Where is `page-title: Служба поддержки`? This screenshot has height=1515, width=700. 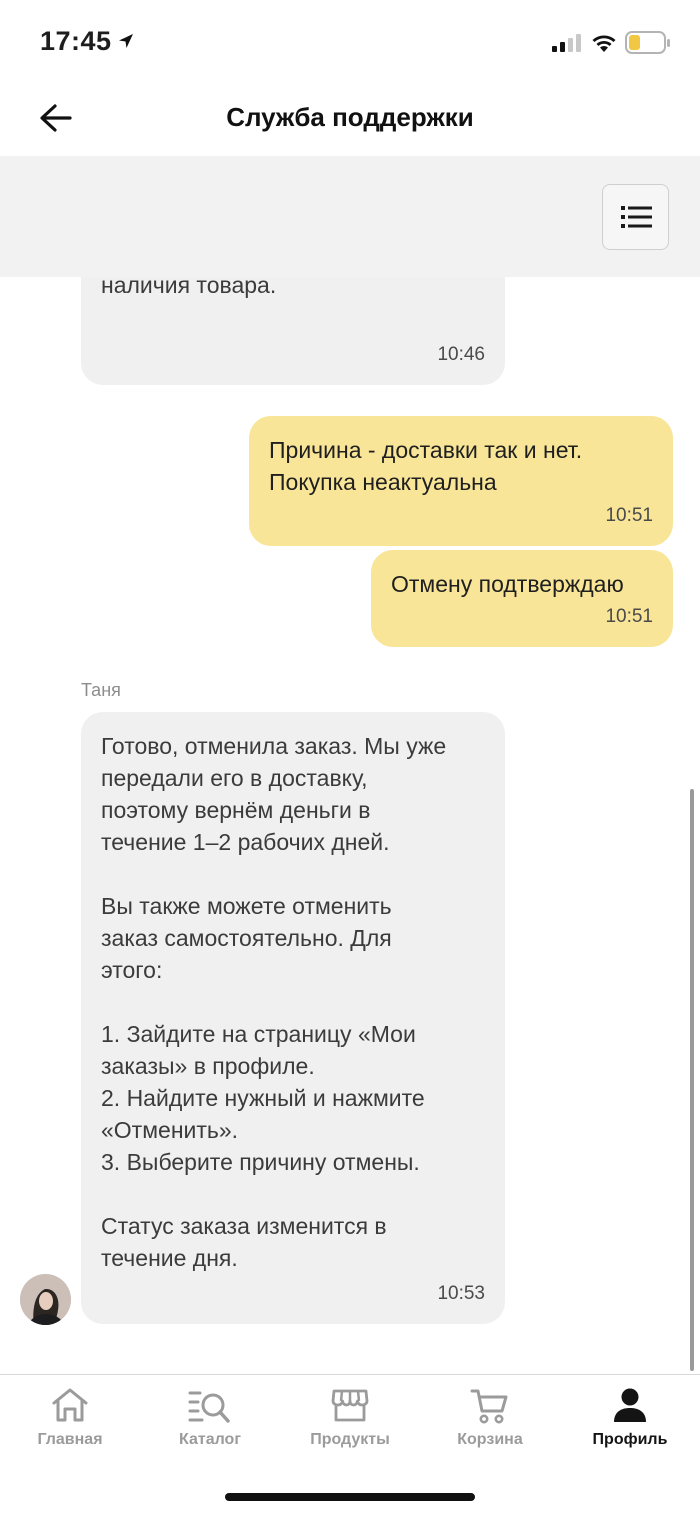 page-title: Служба поддержки is located at coordinates (350, 117).